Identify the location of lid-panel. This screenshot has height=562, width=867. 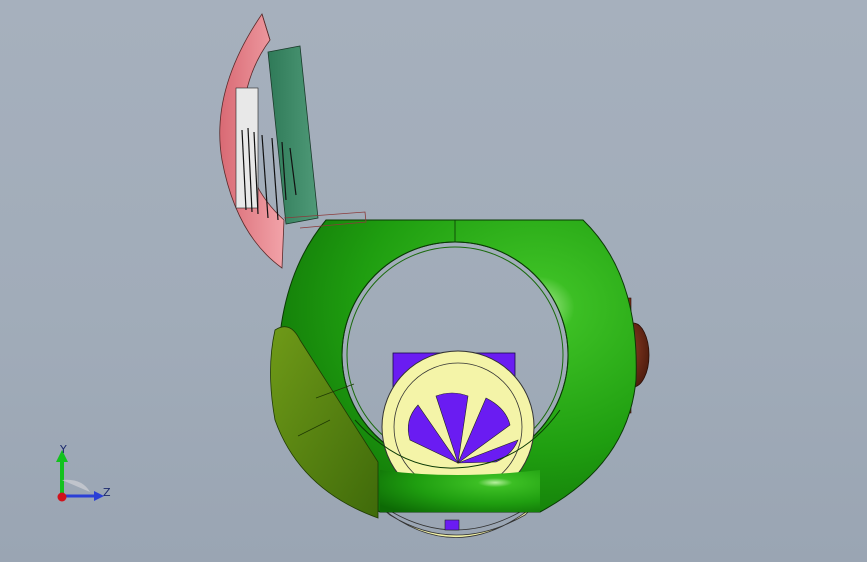
(301, 137).